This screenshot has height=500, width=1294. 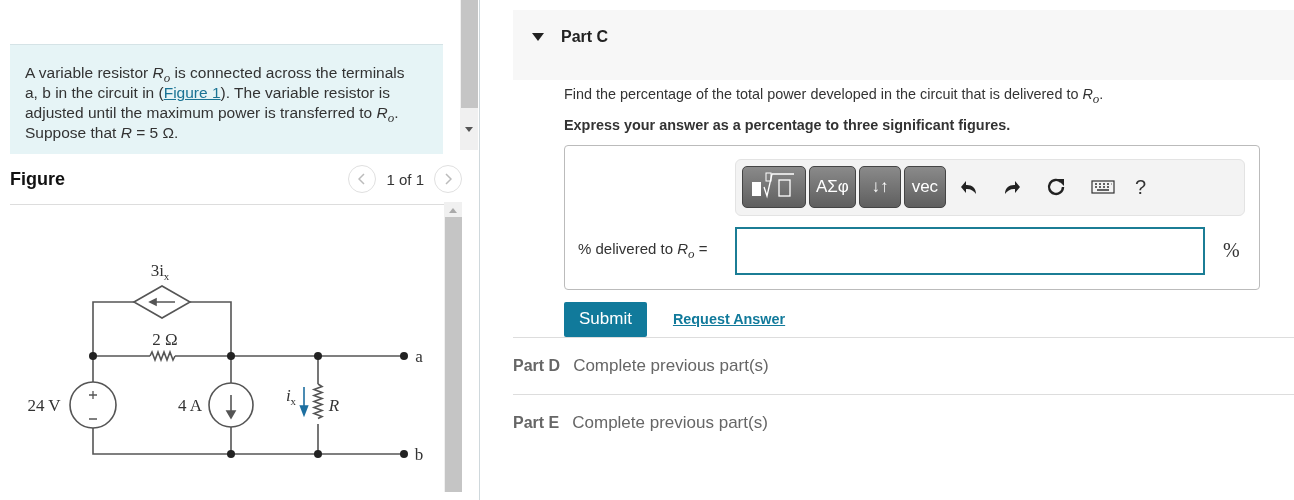 What do you see at coordinates (903, 45) in the screenshot?
I see `part-header: Part C` at bounding box center [903, 45].